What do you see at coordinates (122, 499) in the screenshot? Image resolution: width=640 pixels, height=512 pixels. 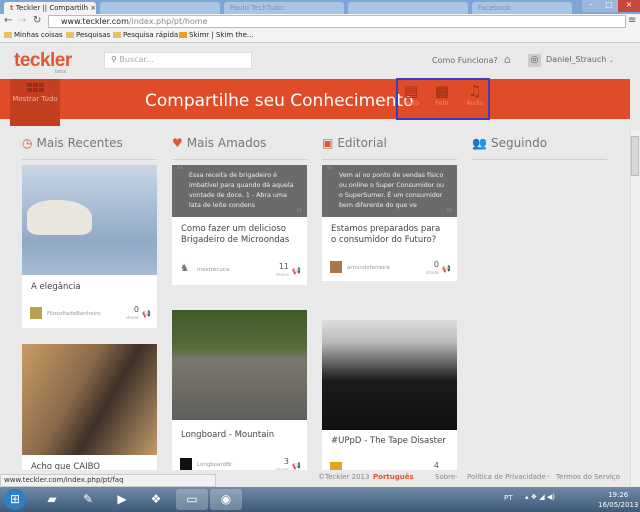 I see `taskbar-media-icon: ▶` at bounding box center [122, 499].